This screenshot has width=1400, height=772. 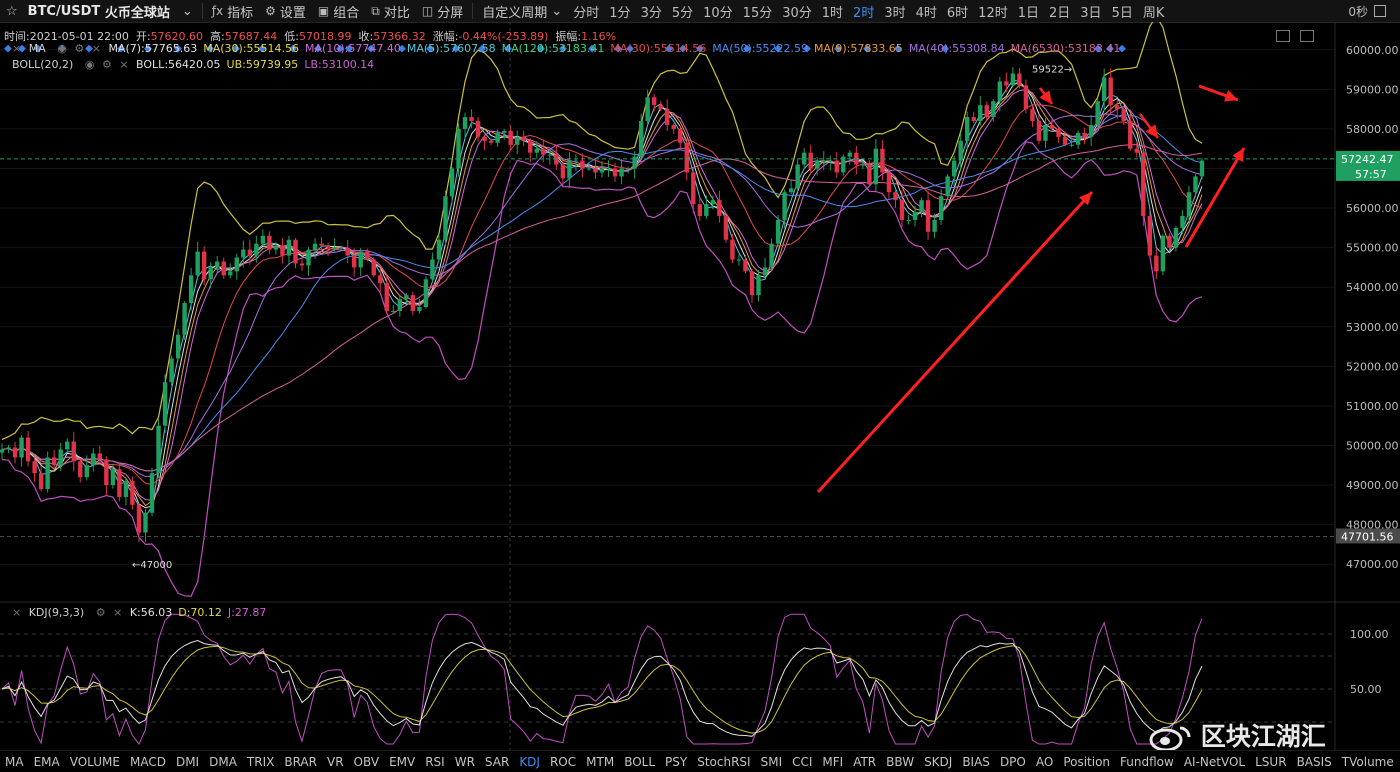 I want to click on indicator-tab-34: TVolume, so click(x=1368, y=762).